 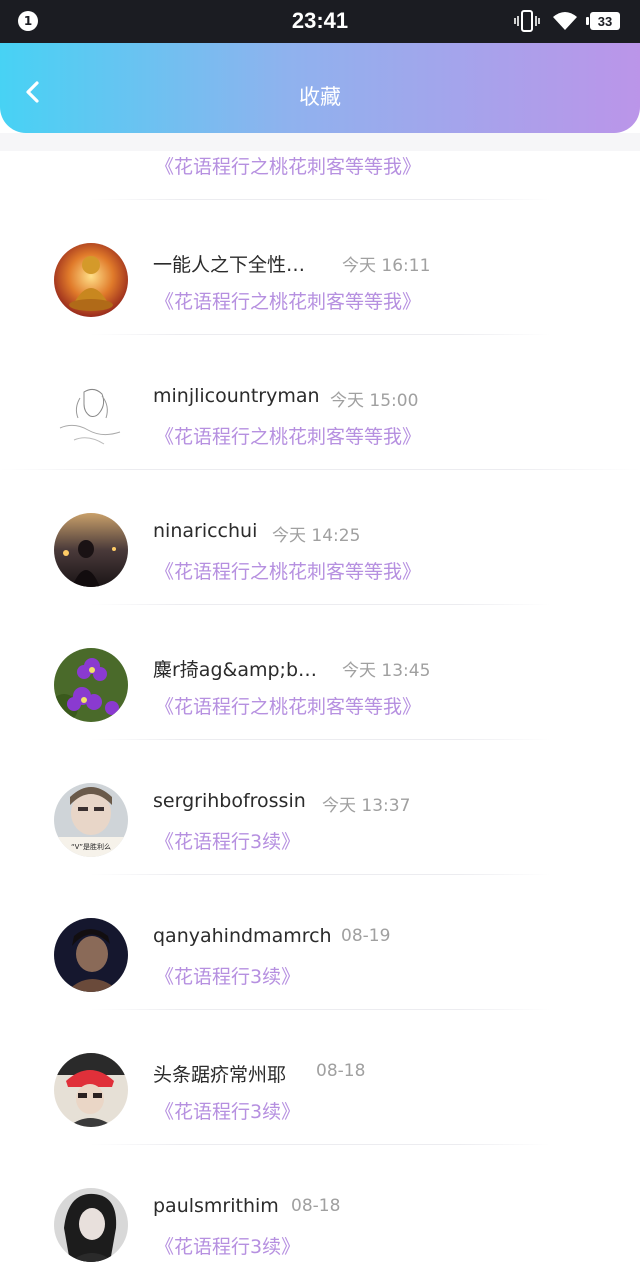 I want to click on wifi-icon, so click(x=565, y=21).